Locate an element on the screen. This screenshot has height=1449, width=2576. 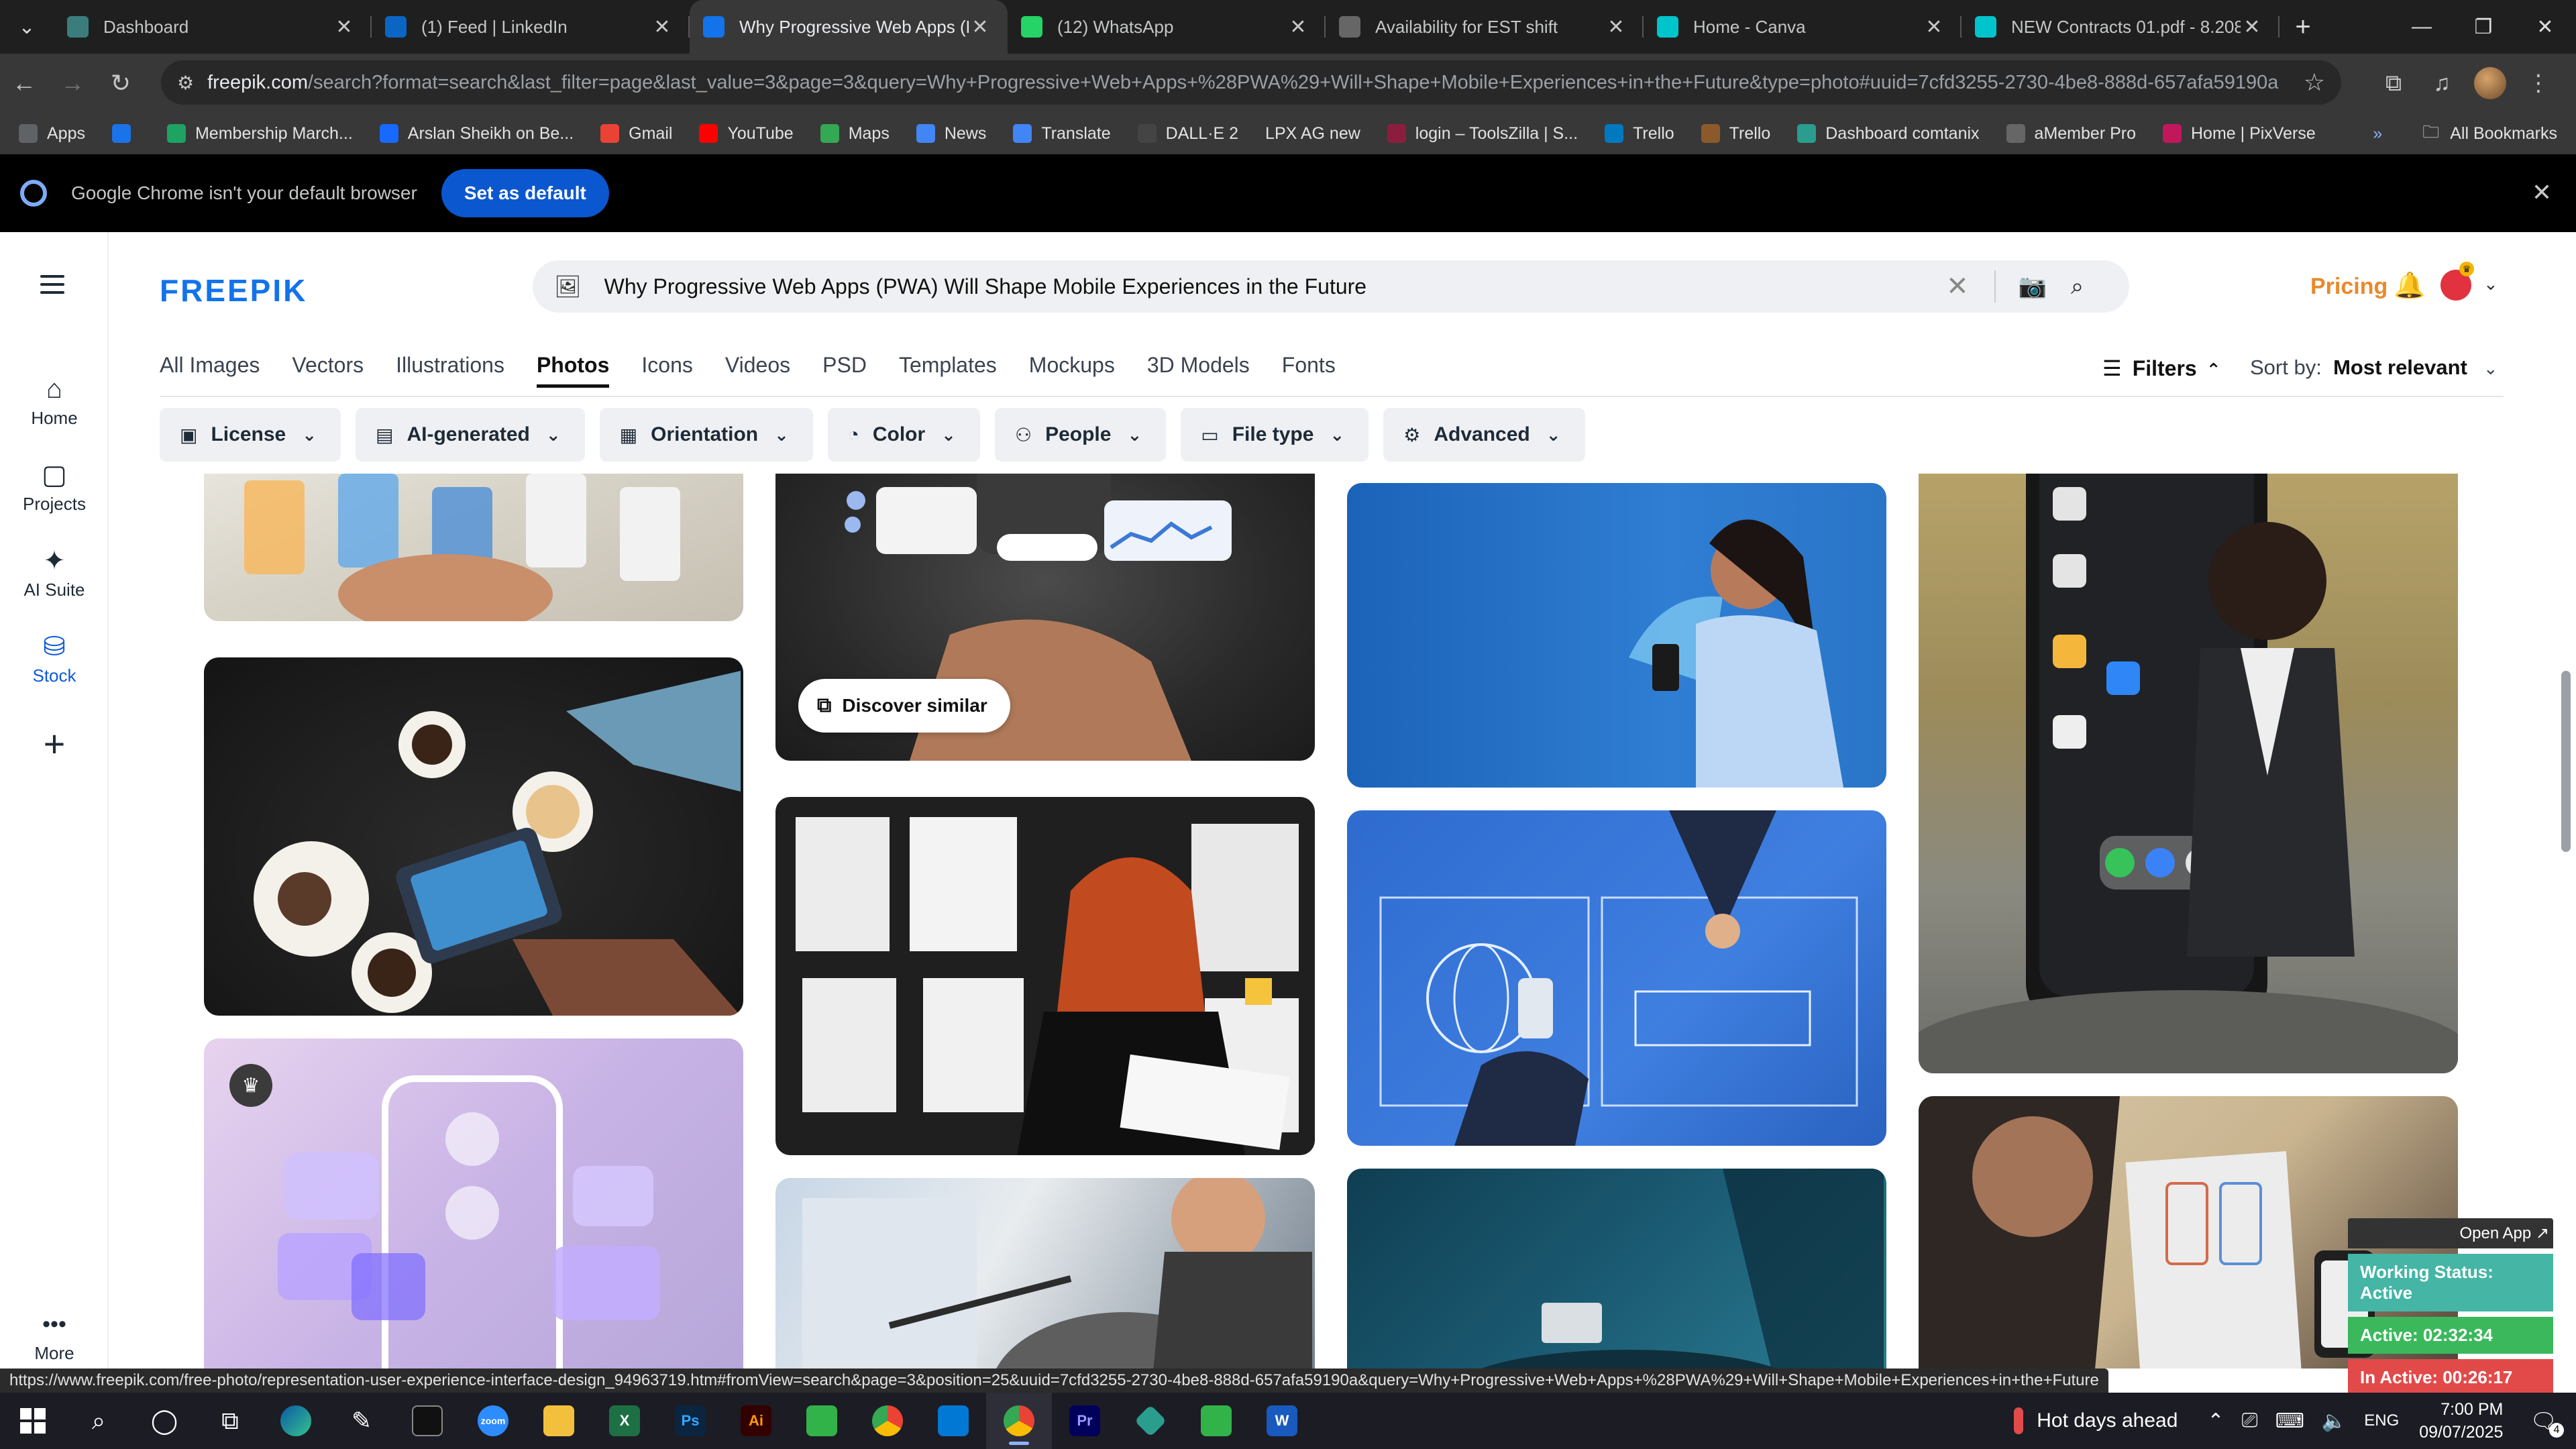
bookmark-item: Apps is located at coordinates (52, 134).